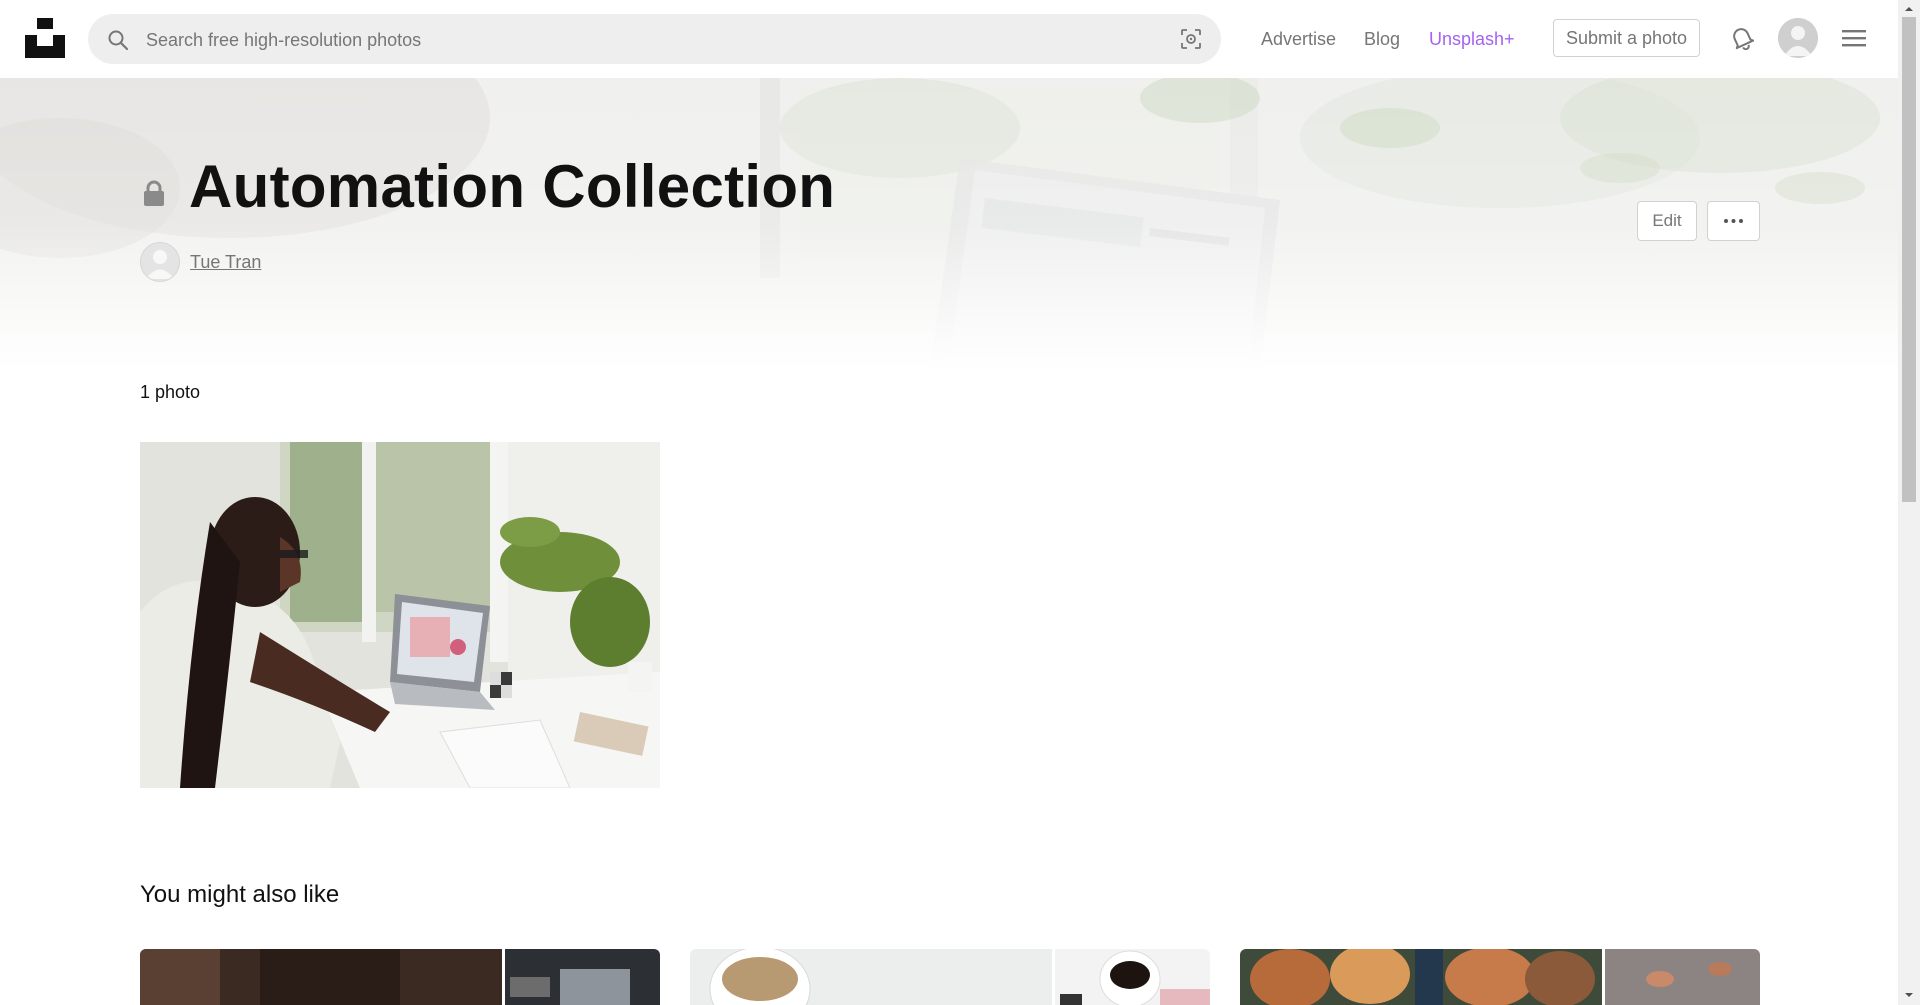 This screenshot has height=1005, width=1920. I want to click on photo-image, so click(400, 615).